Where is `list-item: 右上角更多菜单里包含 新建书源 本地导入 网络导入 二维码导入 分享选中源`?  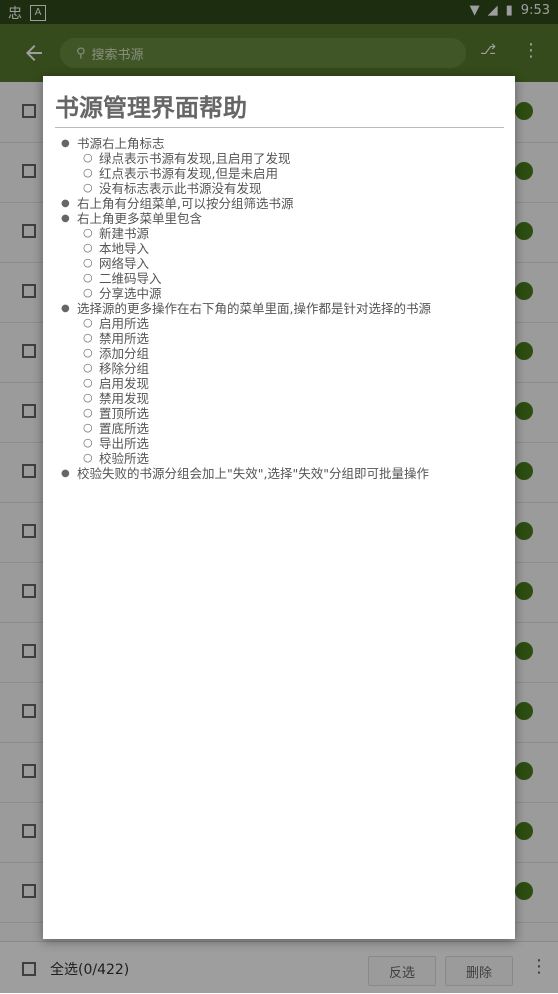
list-item: 右上角更多菜单里包含 新建书源 本地导入 网络导入 二维码导入 分享选中源 is located at coordinates (276, 256).